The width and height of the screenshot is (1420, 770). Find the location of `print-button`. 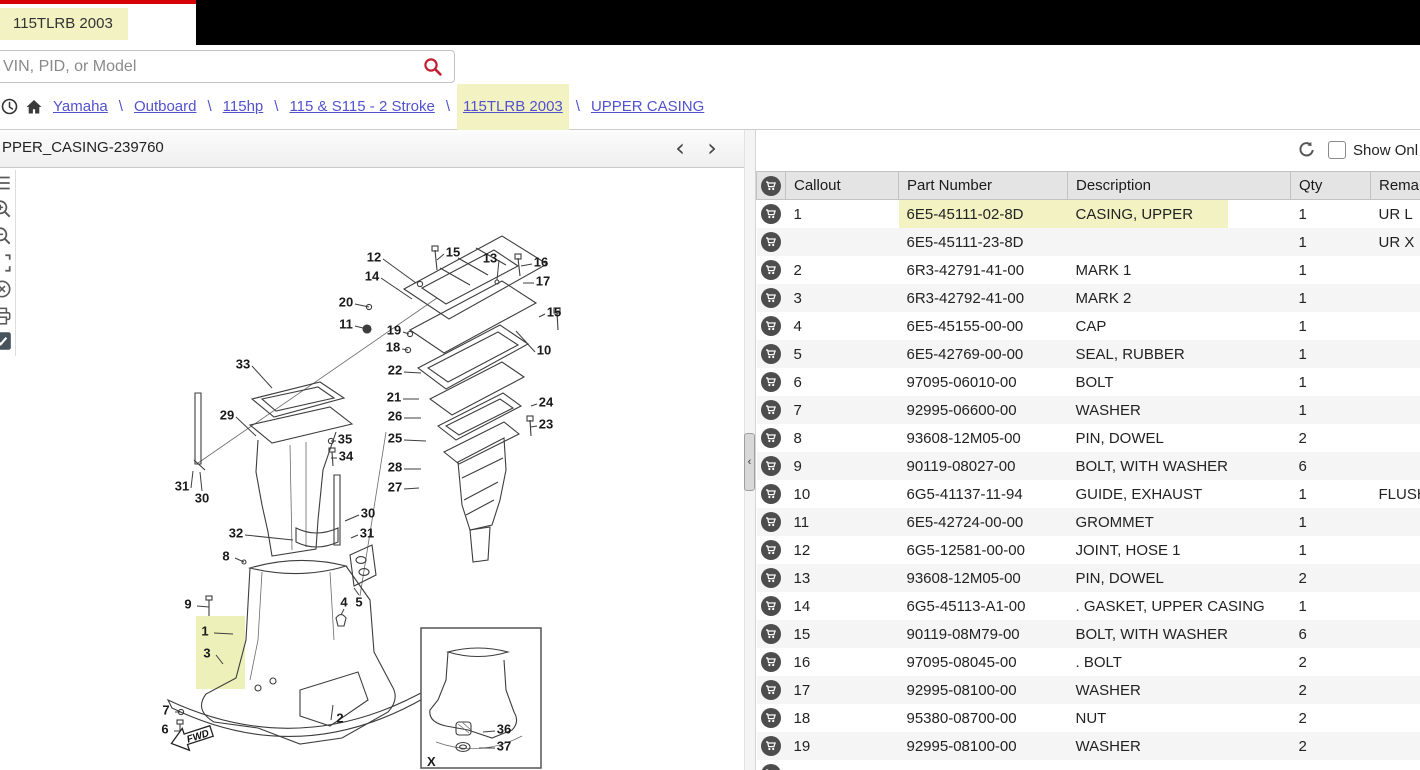

print-button is located at coordinates (6, 315).